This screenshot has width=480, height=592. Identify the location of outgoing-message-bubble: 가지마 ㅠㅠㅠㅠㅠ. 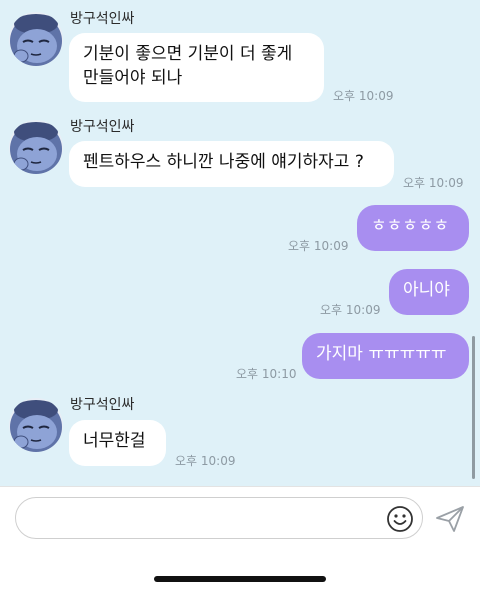
(385, 356).